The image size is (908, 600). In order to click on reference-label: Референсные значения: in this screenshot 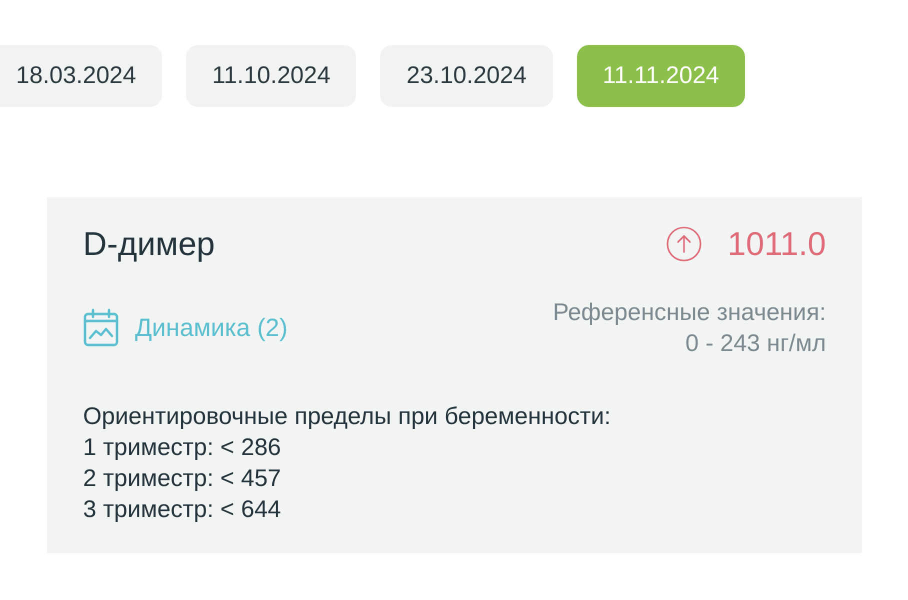, I will do `click(689, 313)`.